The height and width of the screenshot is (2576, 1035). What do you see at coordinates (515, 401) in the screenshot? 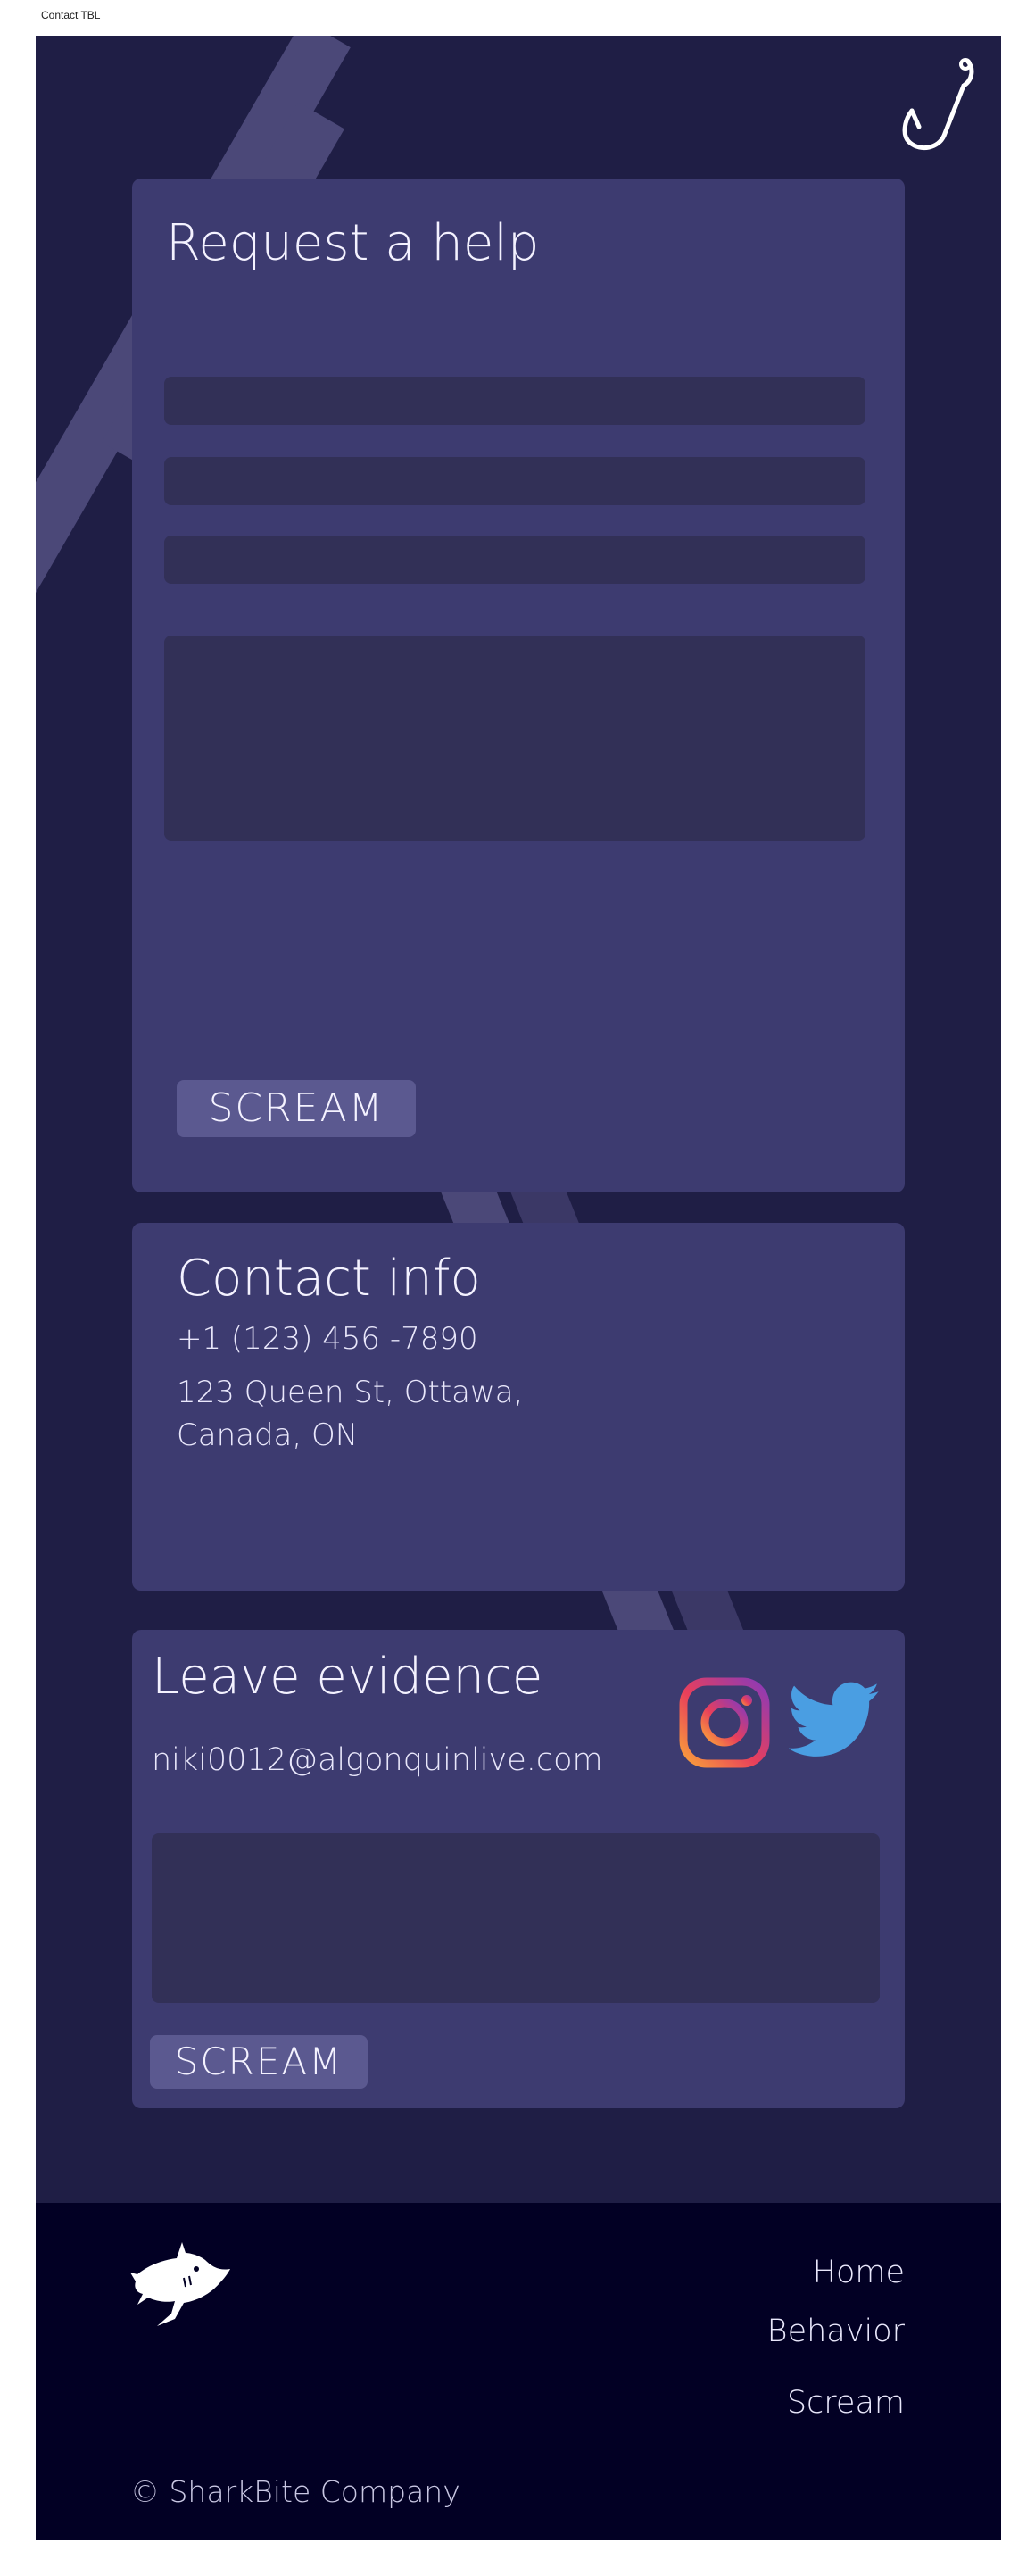
I see `help-name-field` at bounding box center [515, 401].